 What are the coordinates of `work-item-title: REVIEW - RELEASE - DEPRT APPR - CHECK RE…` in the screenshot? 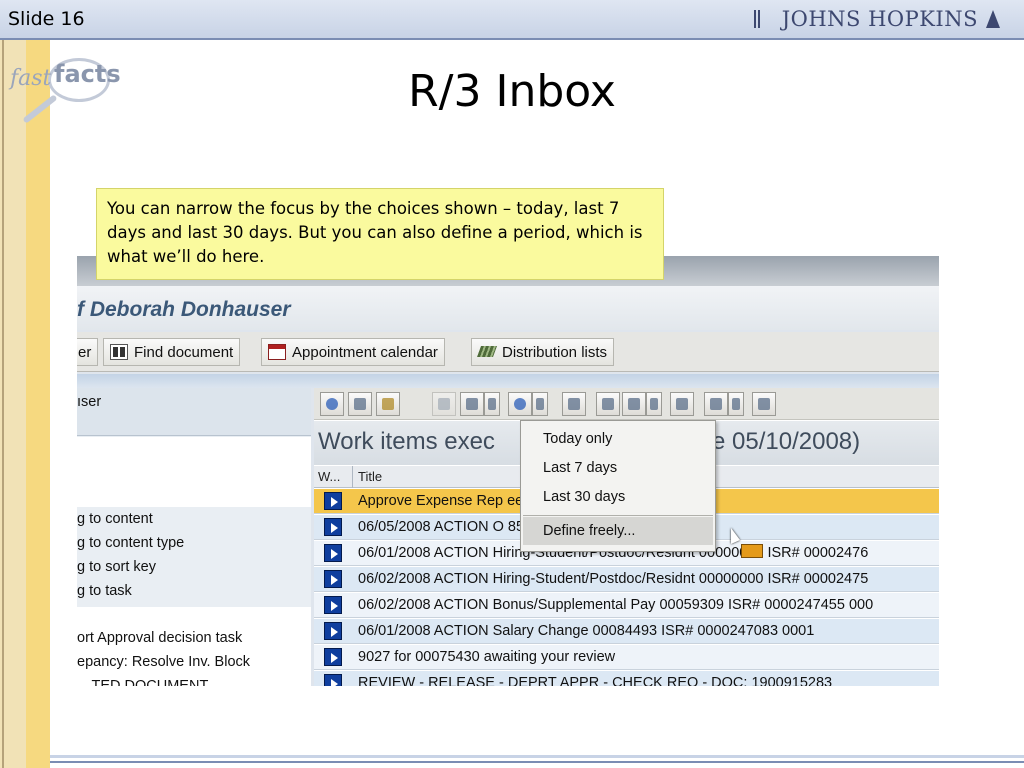 It's located at (595, 680).